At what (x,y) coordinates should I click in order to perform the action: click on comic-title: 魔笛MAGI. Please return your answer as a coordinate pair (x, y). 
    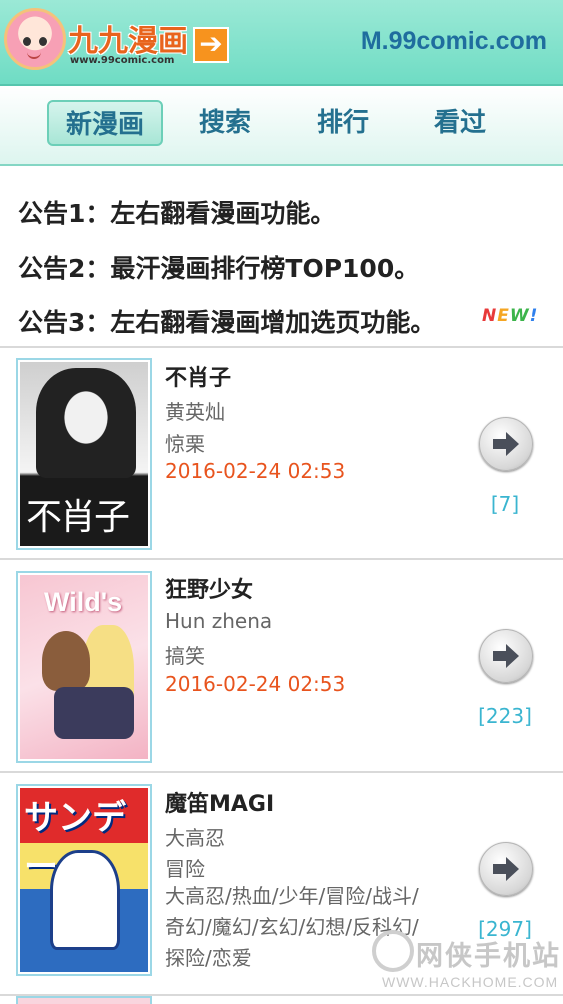
    Looking at the image, I should click on (219, 802).